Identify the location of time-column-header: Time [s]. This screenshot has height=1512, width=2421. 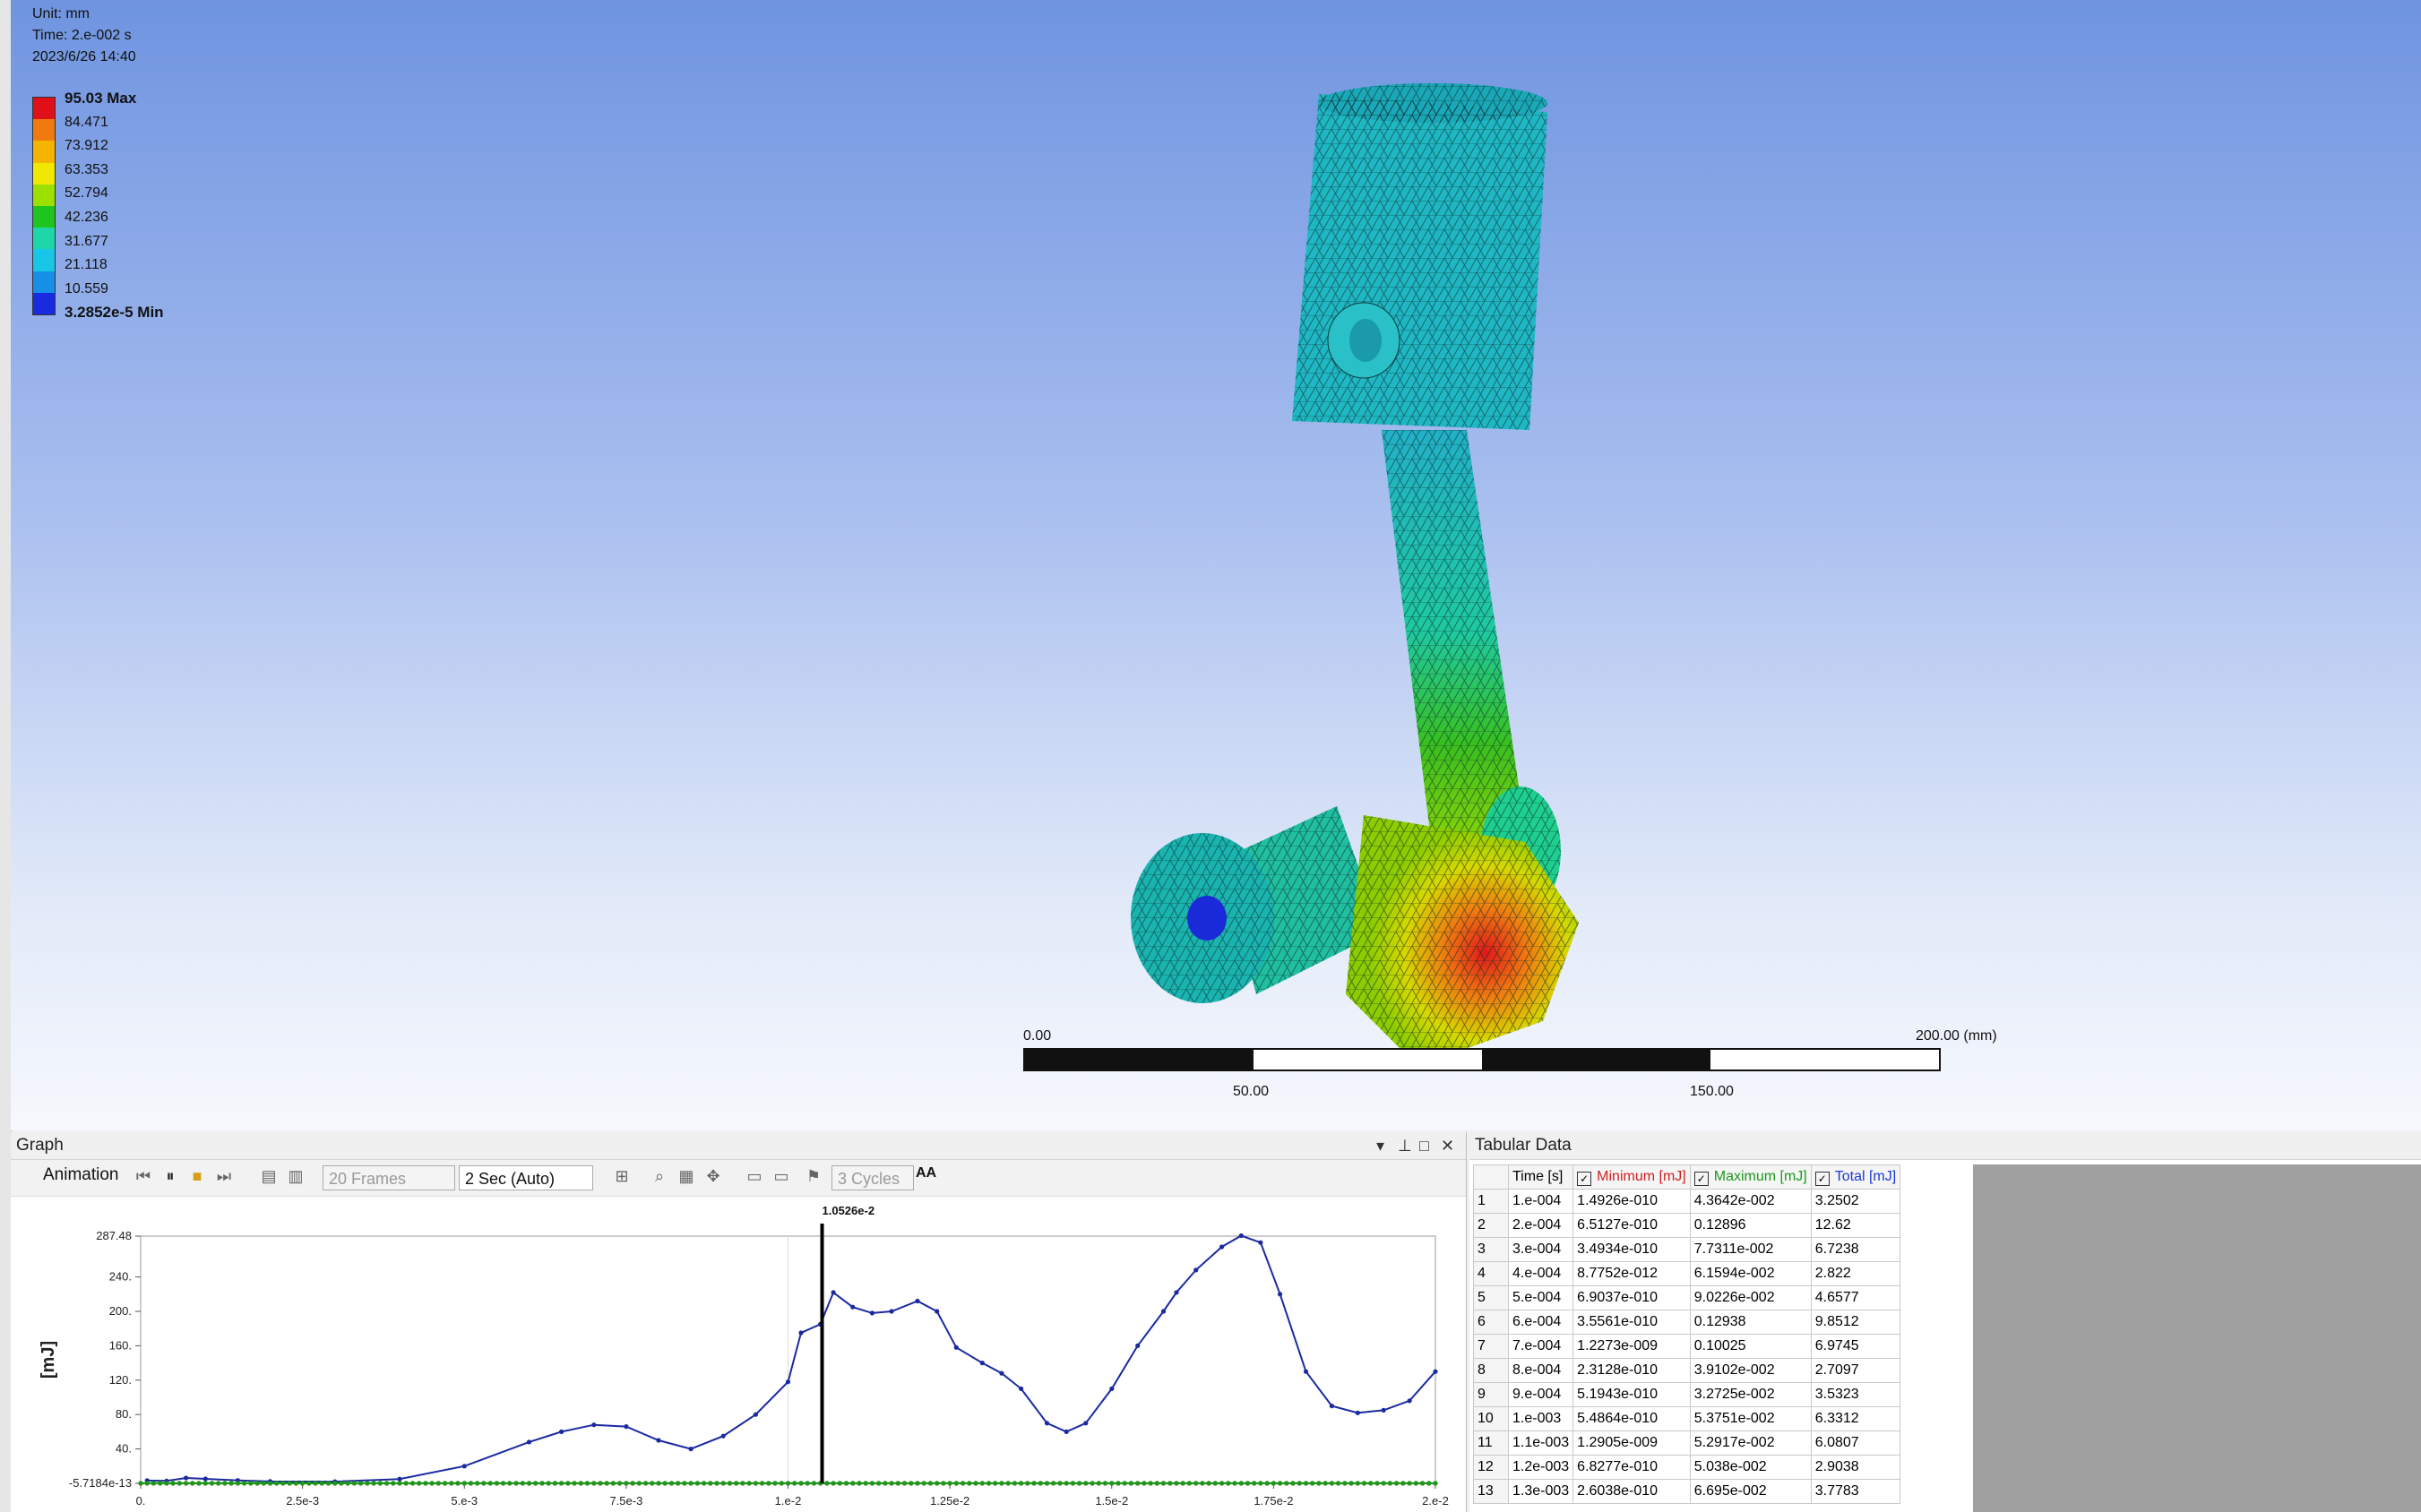
(1540, 1177).